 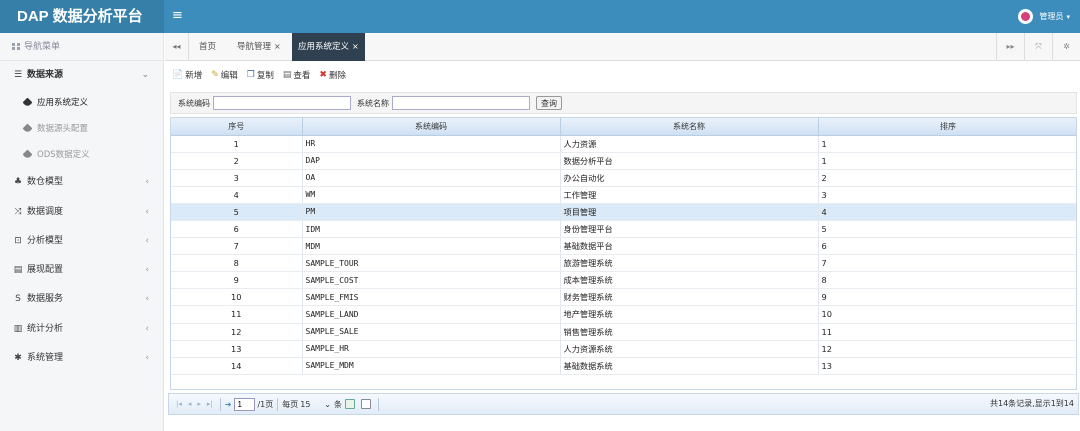 I want to click on column-header: 排序, so click(x=947, y=127).